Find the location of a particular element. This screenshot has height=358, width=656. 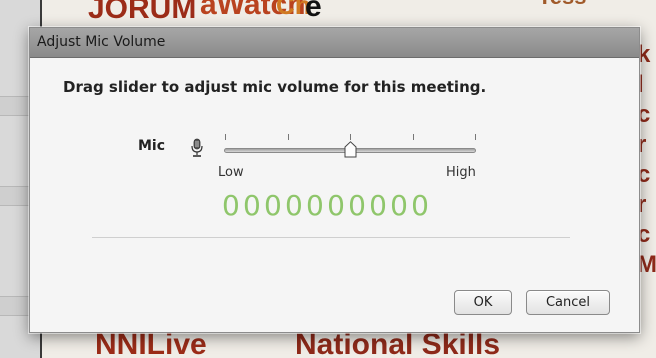

slider-high-label: High is located at coordinates (461, 172).